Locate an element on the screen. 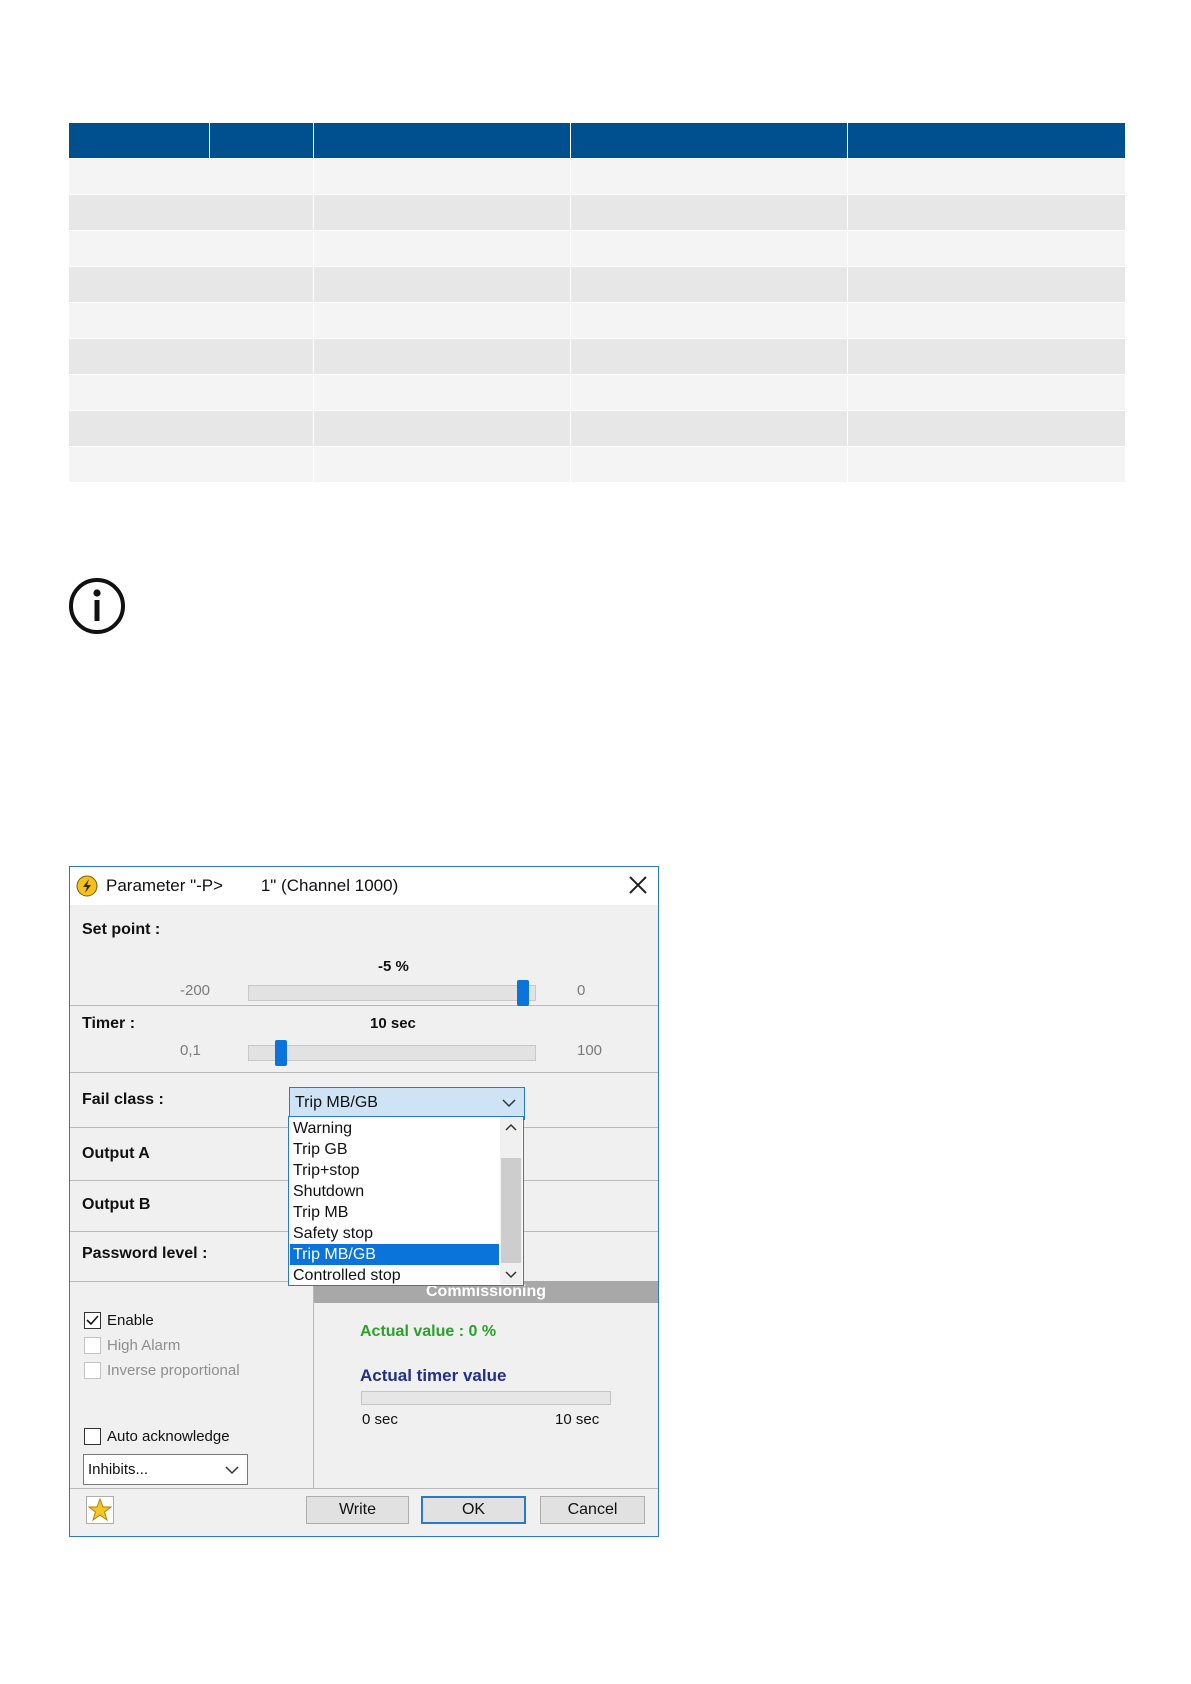  enable-label: Enable is located at coordinates (130, 1320).